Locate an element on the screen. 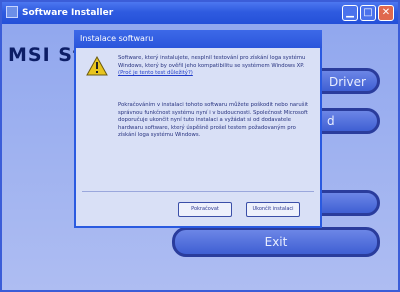 The width and height of the screenshot is (400, 292). dialog-title: Instalace softwaru is located at coordinates (117, 38).